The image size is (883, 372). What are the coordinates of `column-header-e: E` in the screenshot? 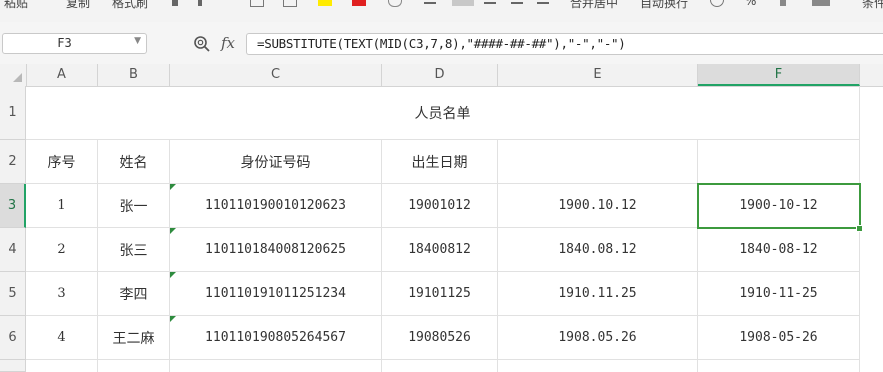 It's located at (598, 75).